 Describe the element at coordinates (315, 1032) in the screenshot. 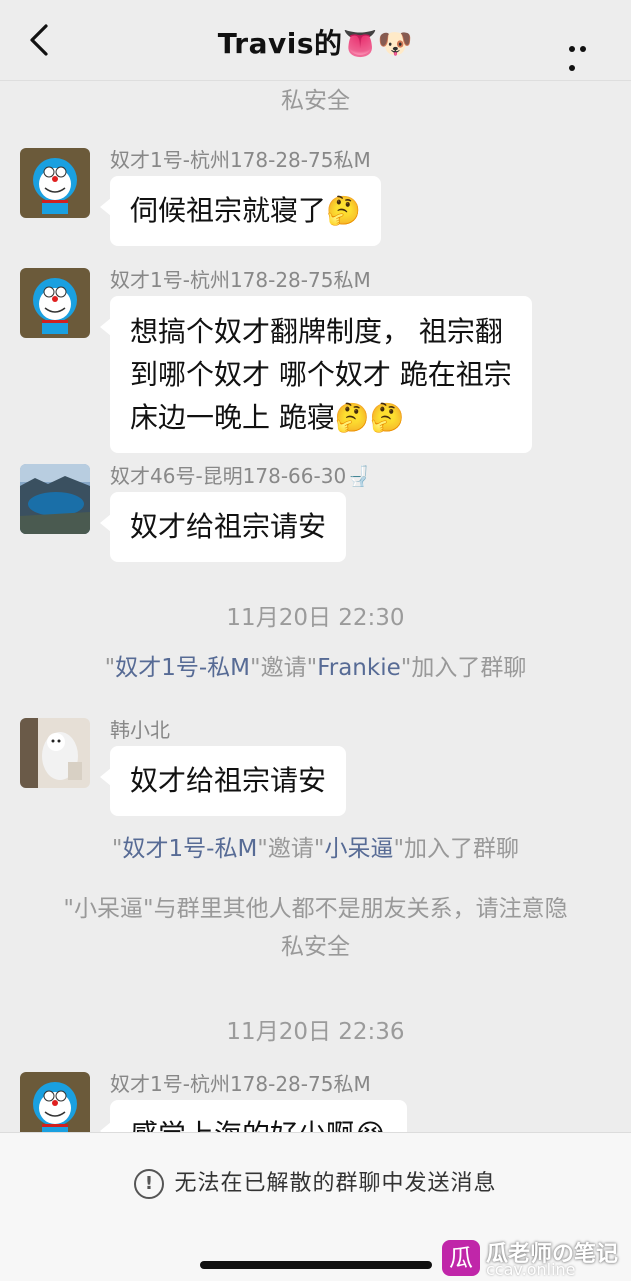

I see `timestamp: 11月20日 22:36` at that location.